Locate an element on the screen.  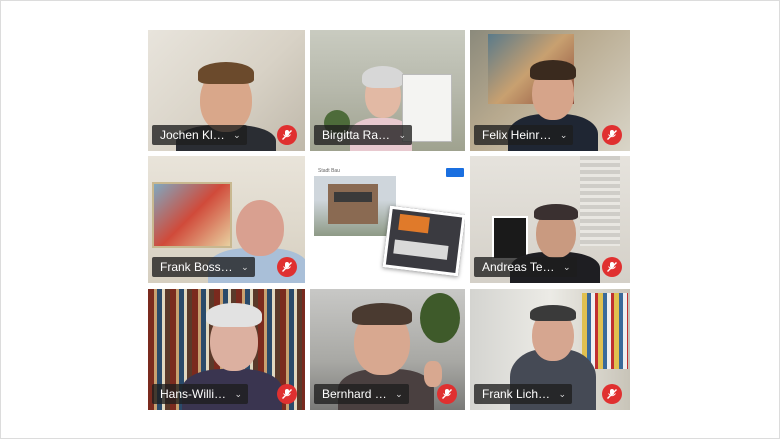
participant-name: Frank Lich… ⌄ is located at coordinates (523, 394).